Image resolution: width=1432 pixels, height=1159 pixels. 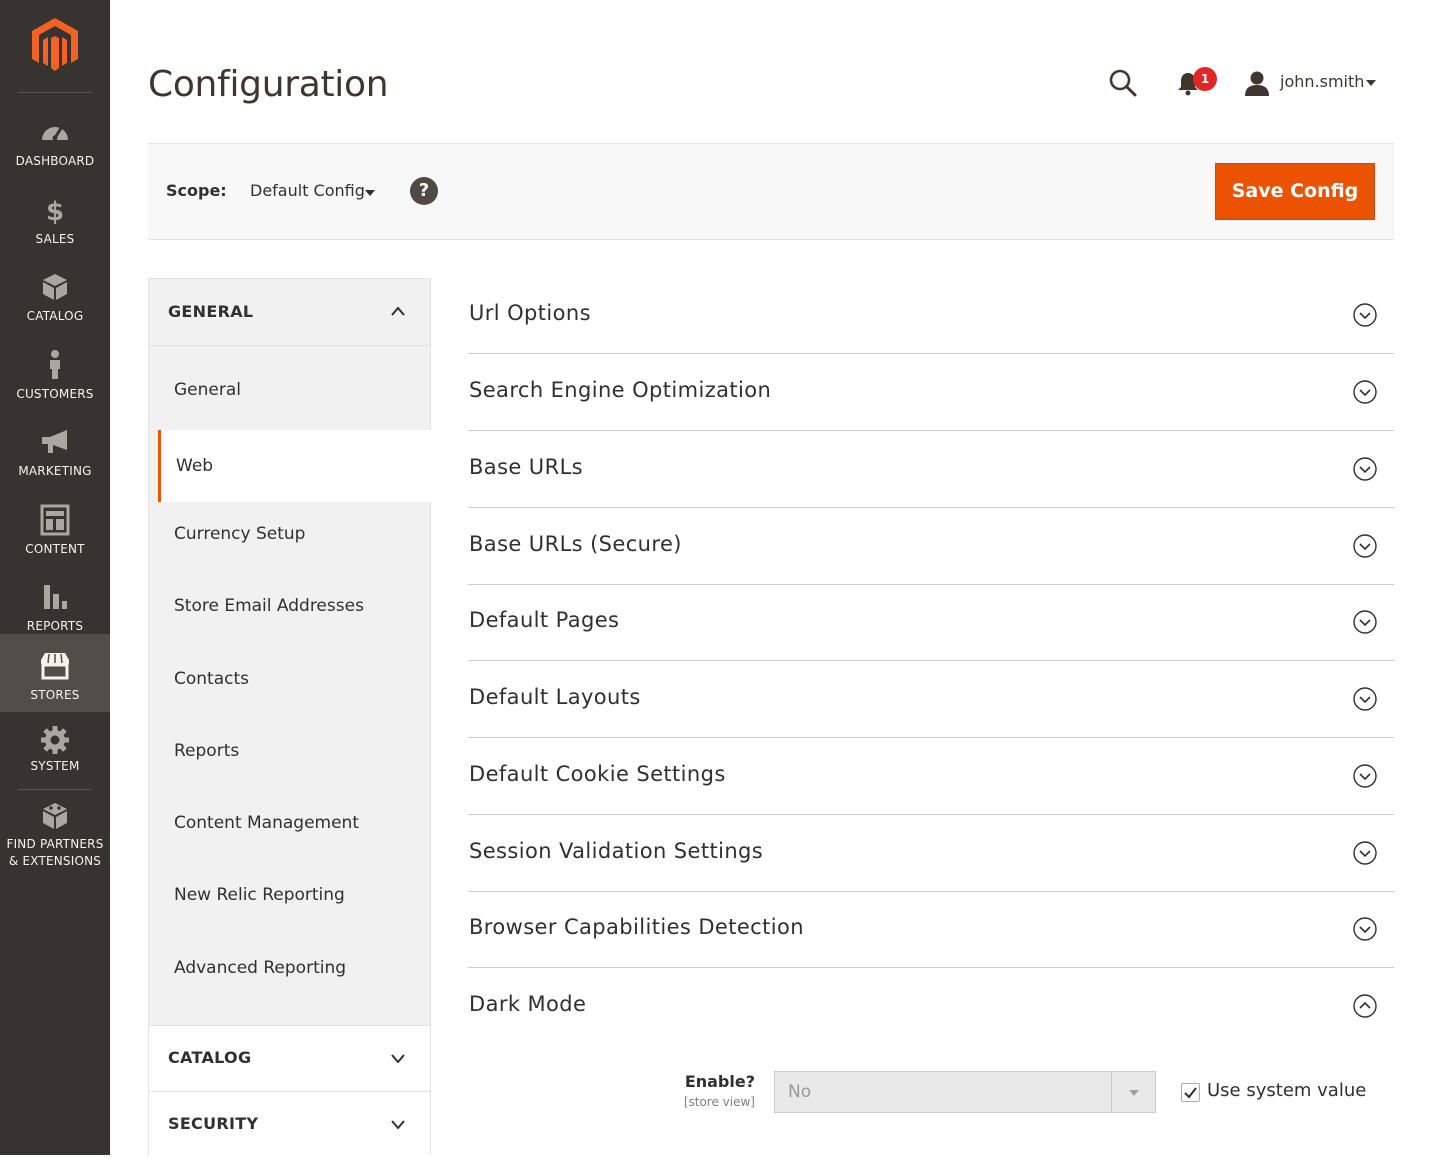 What do you see at coordinates (575, 544) in the screenshot?
I see `section-title: Base URLs (Secure)` at bounding box center [575, 544].